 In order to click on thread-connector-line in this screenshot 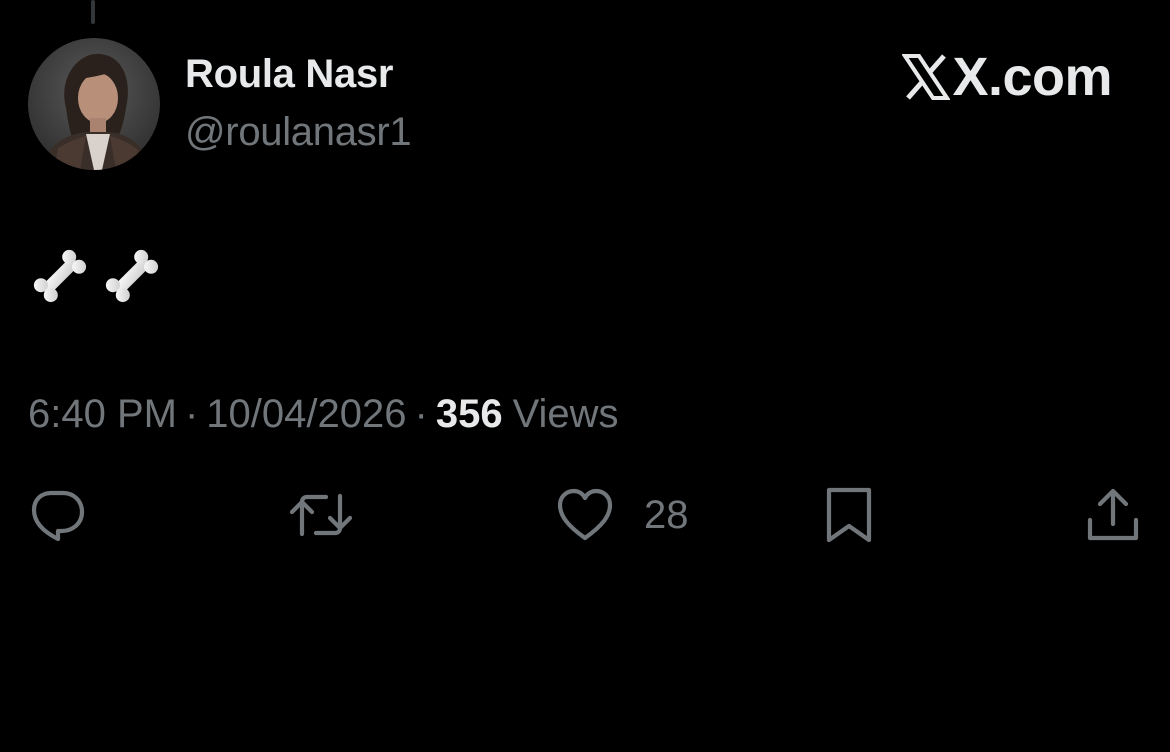, I will do `click(93, 12)`.